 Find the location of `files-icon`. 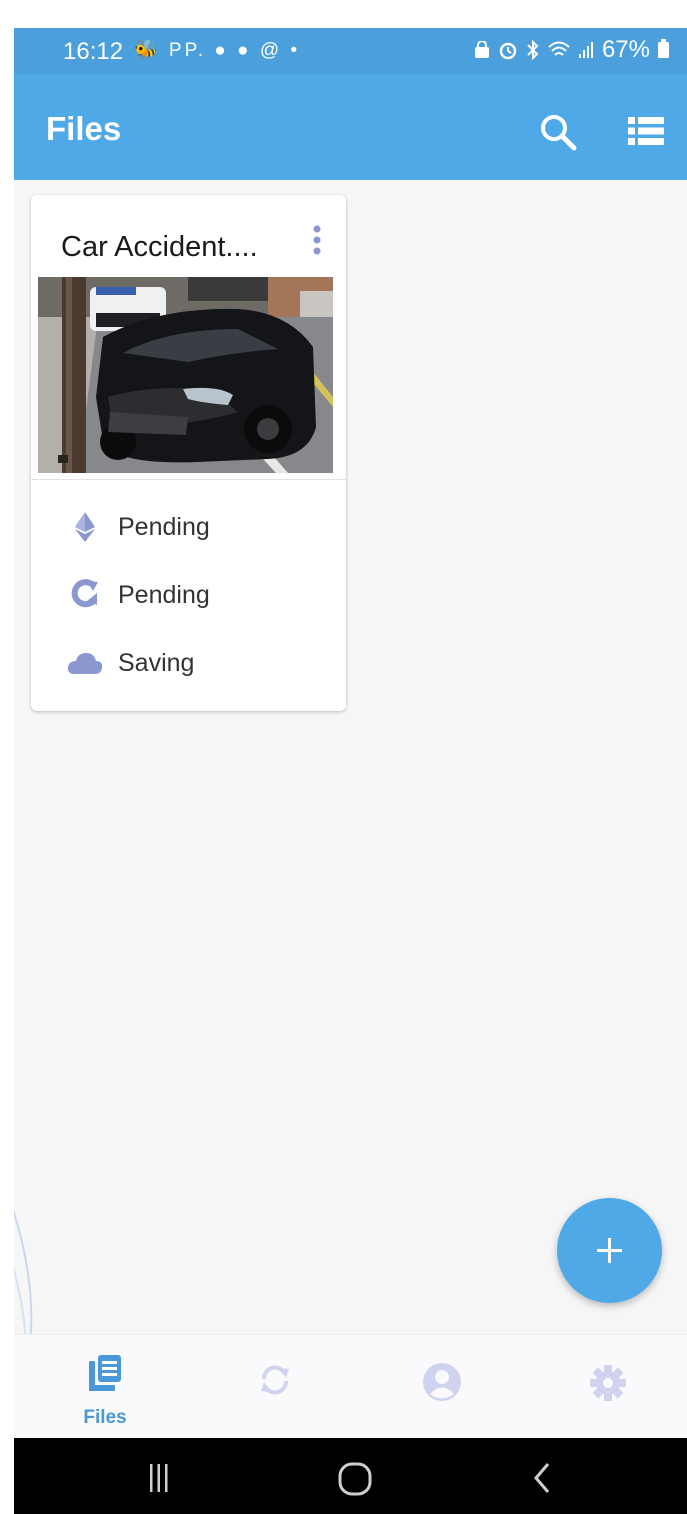

files-icon is located at coordinates (105, 1373).